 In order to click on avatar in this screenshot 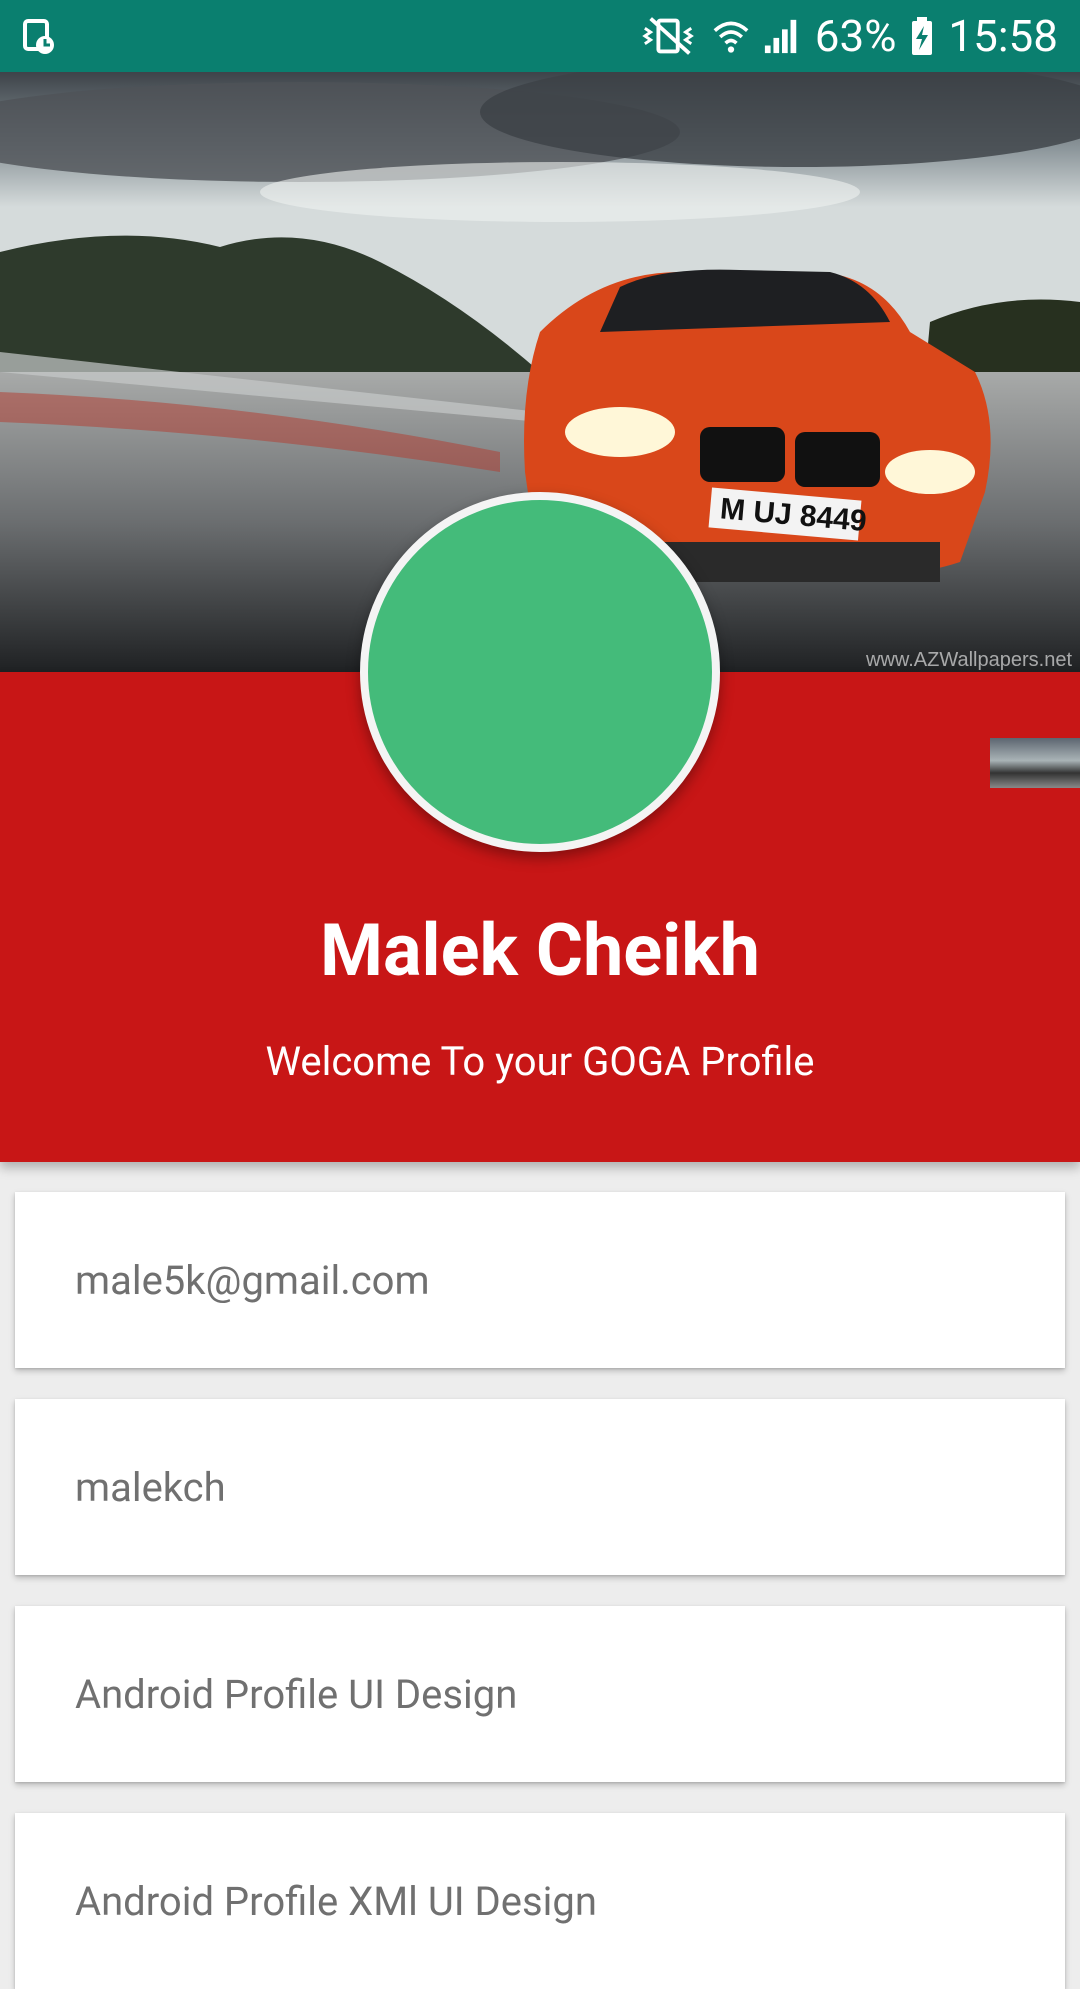, I will do `click(540, 672)`.